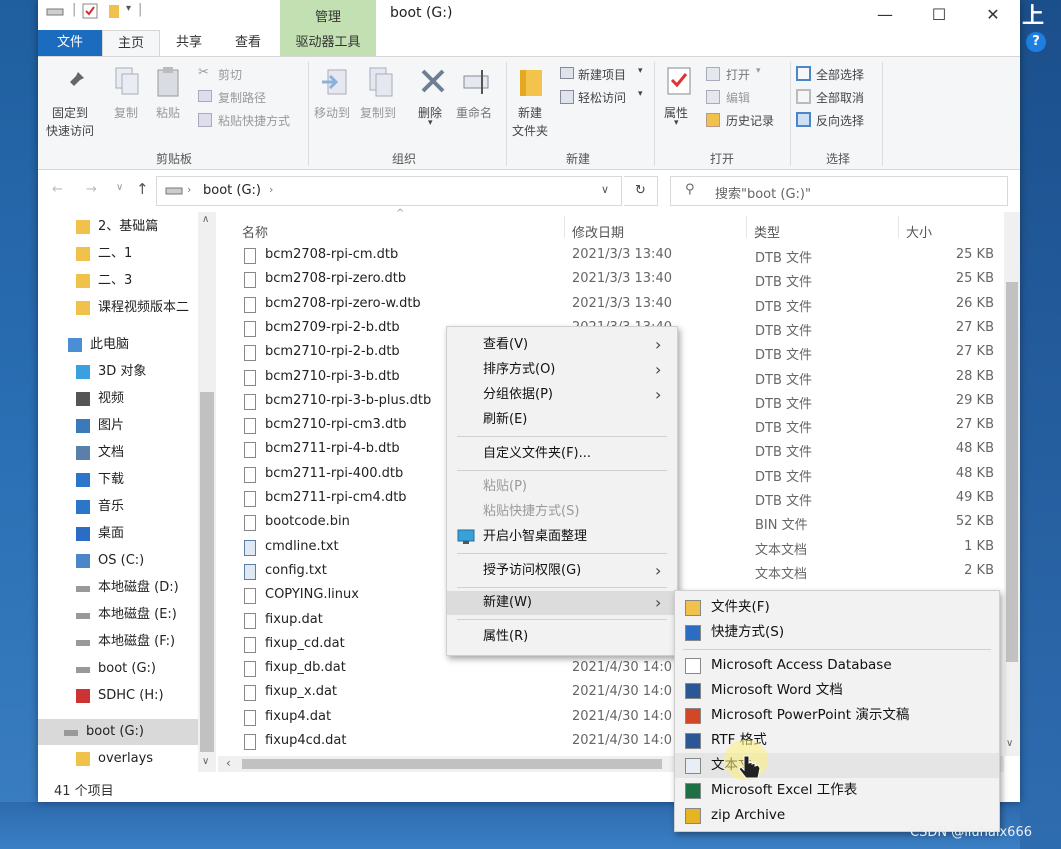  What do you see at coordinates (118, 426) in the screenshot?
I see `sidebar-item-图片: 图片` at bounding box center [118, 426].